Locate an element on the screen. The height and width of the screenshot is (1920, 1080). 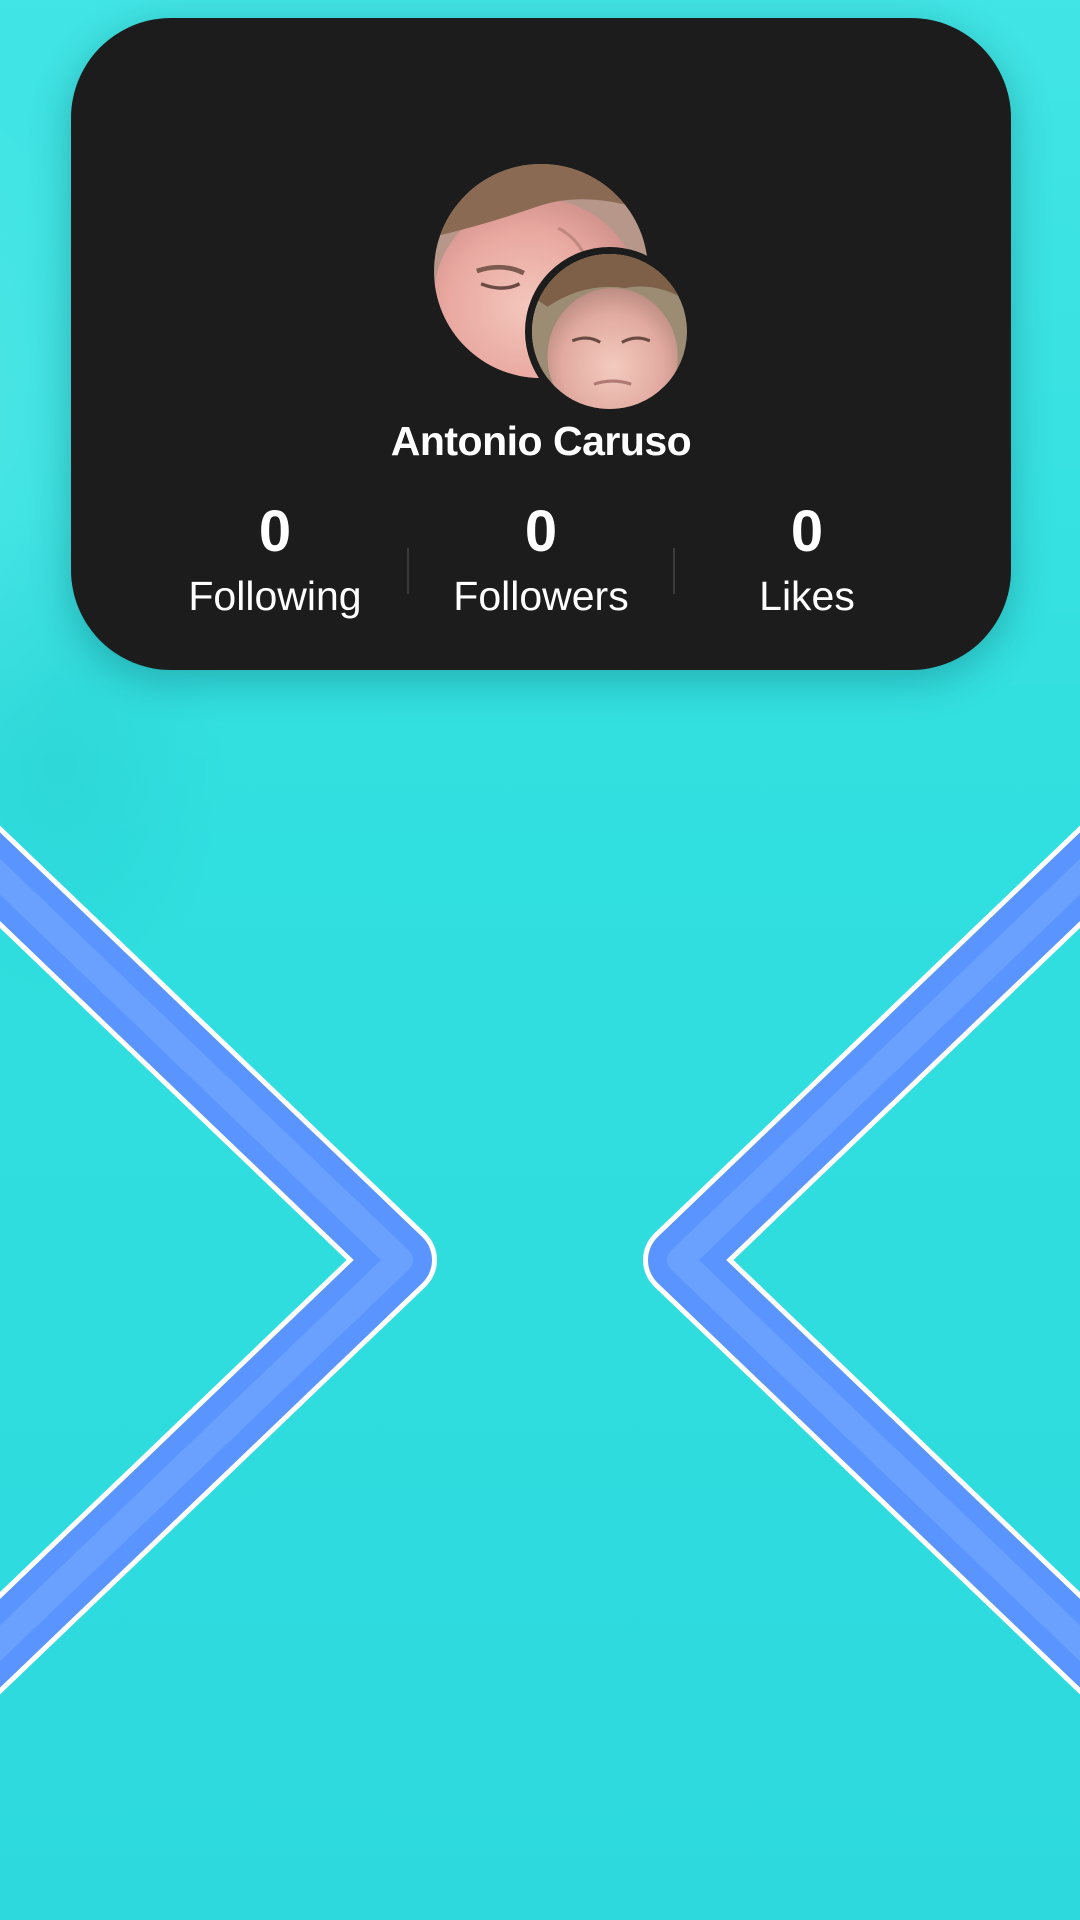
stat-followers: 0 Followers is located at coordinates (541, 559).